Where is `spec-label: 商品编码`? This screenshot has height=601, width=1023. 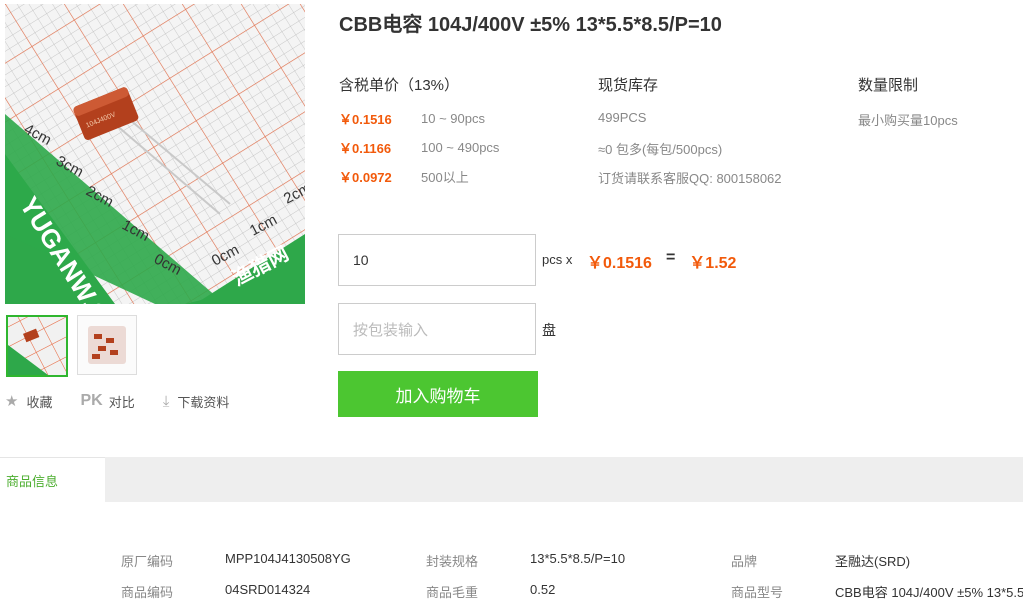 spec-label: 商品编码 is located at coordinates (147, 592).